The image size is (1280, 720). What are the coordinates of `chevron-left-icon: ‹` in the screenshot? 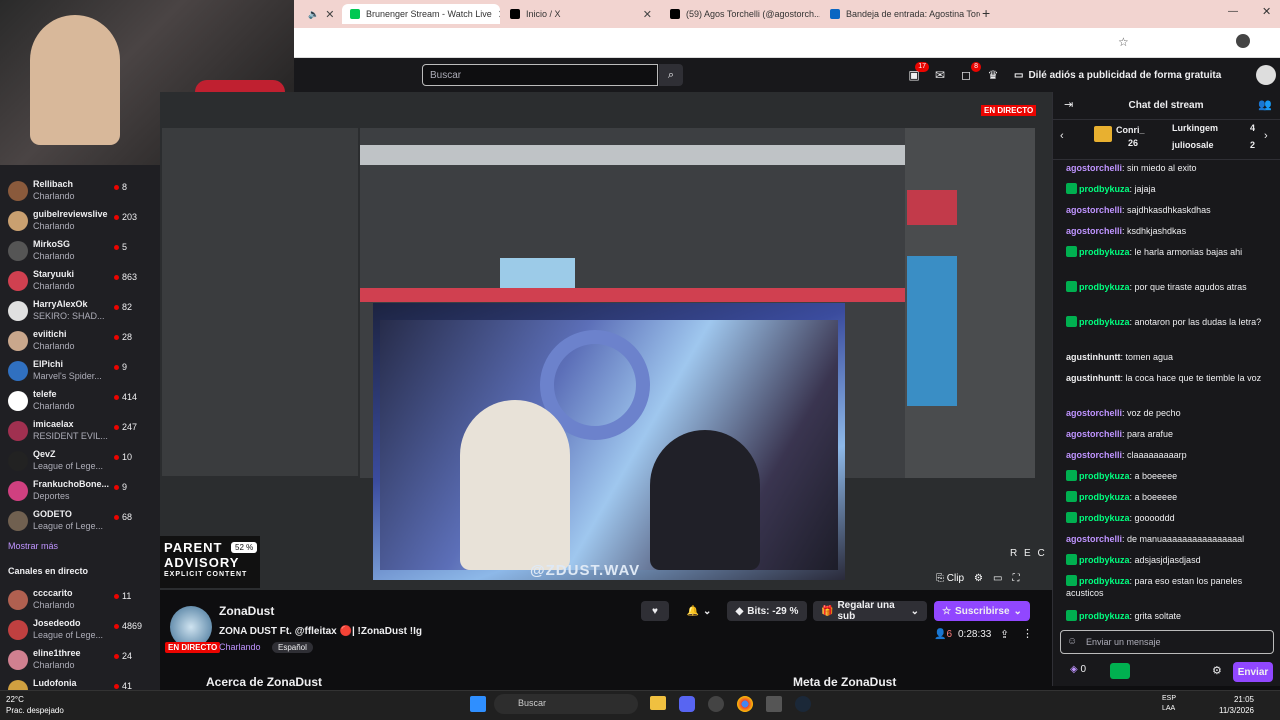 It's located at (1062, 136).